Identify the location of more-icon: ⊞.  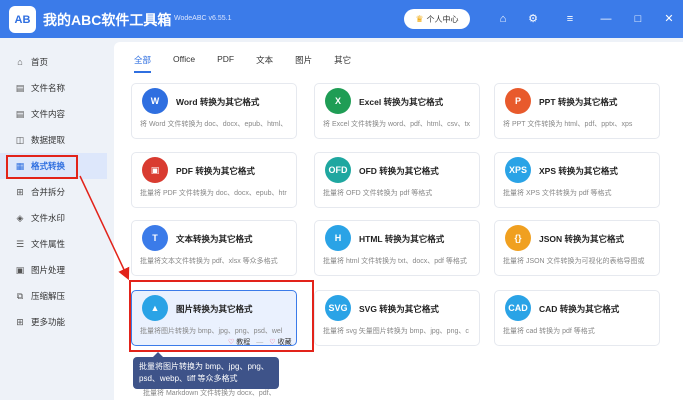
(20, 321).